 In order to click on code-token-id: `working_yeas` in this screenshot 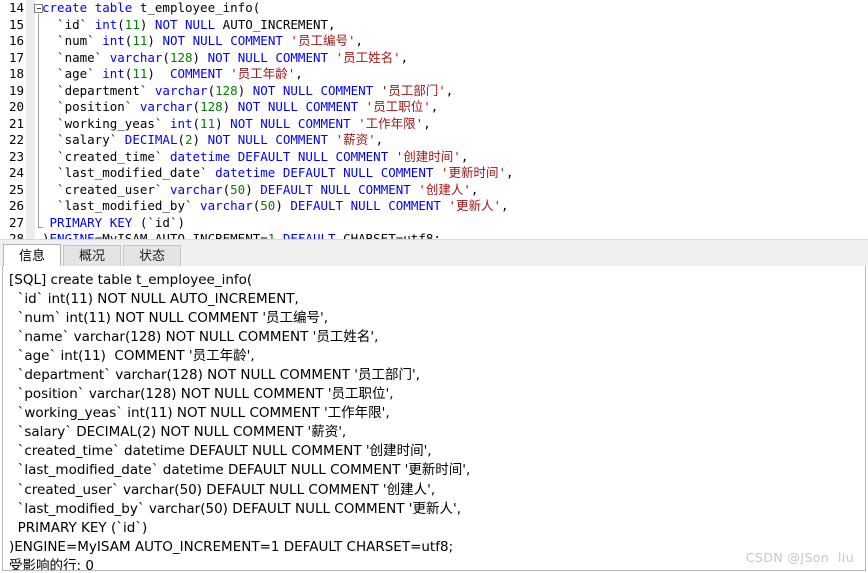, I will do `click(106, 123)`.